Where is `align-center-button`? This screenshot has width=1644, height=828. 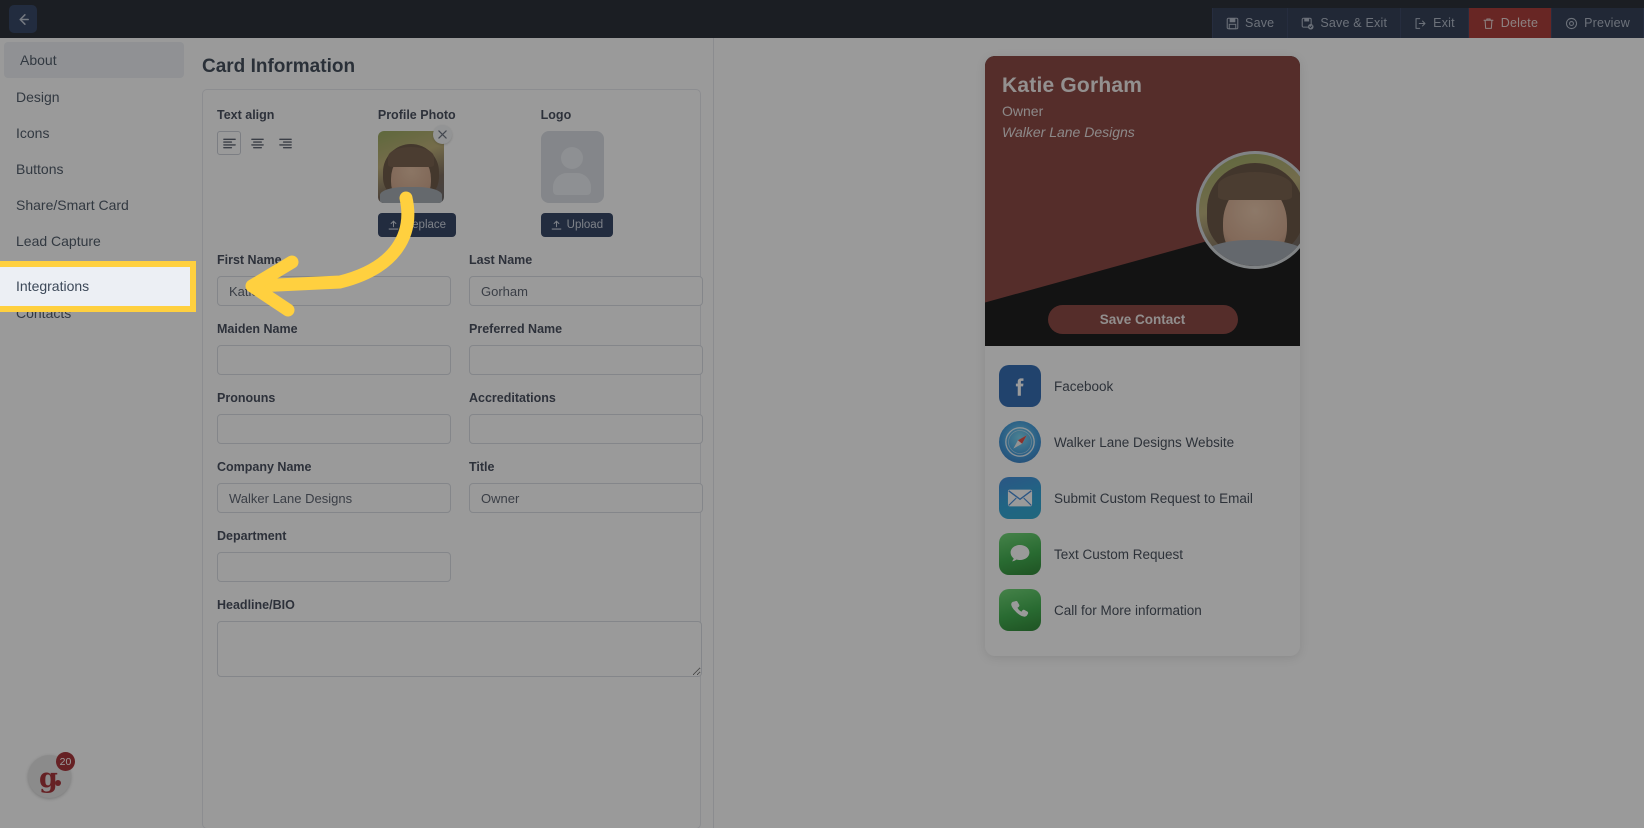 align-center-button is located at coordinates (257, 143).